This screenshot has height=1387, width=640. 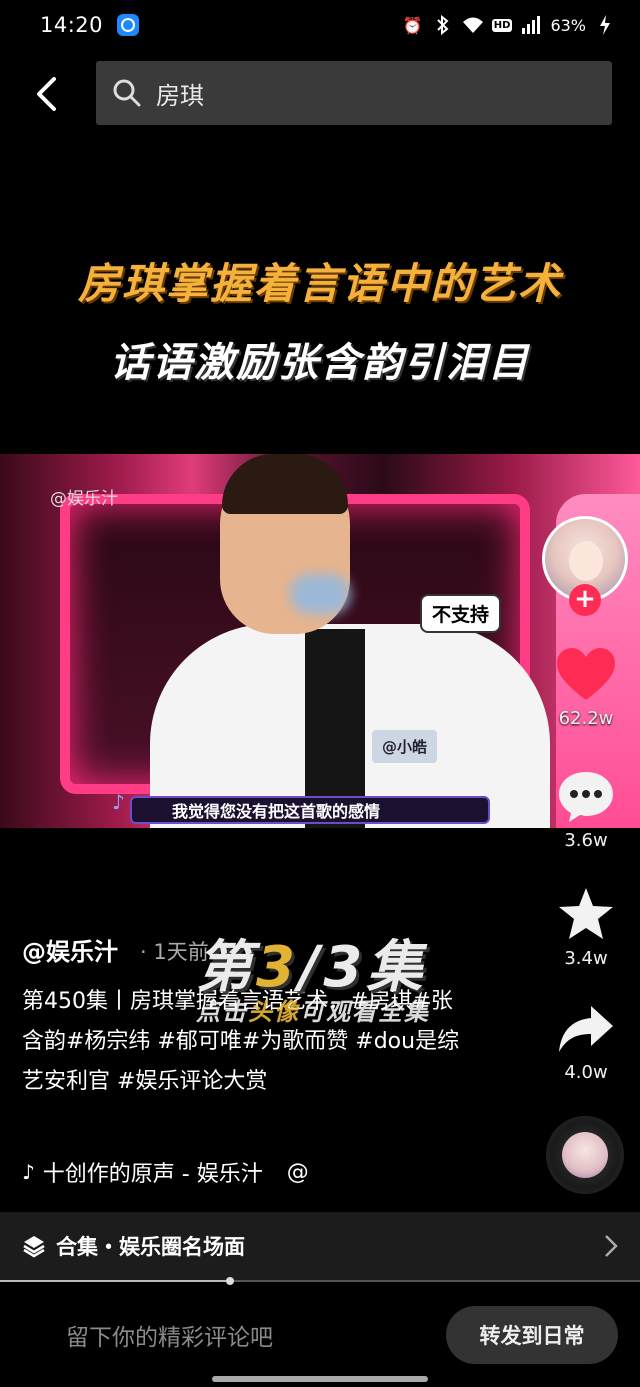 I want to click on click-highlight: 头像, so click(x=274, y=1012).